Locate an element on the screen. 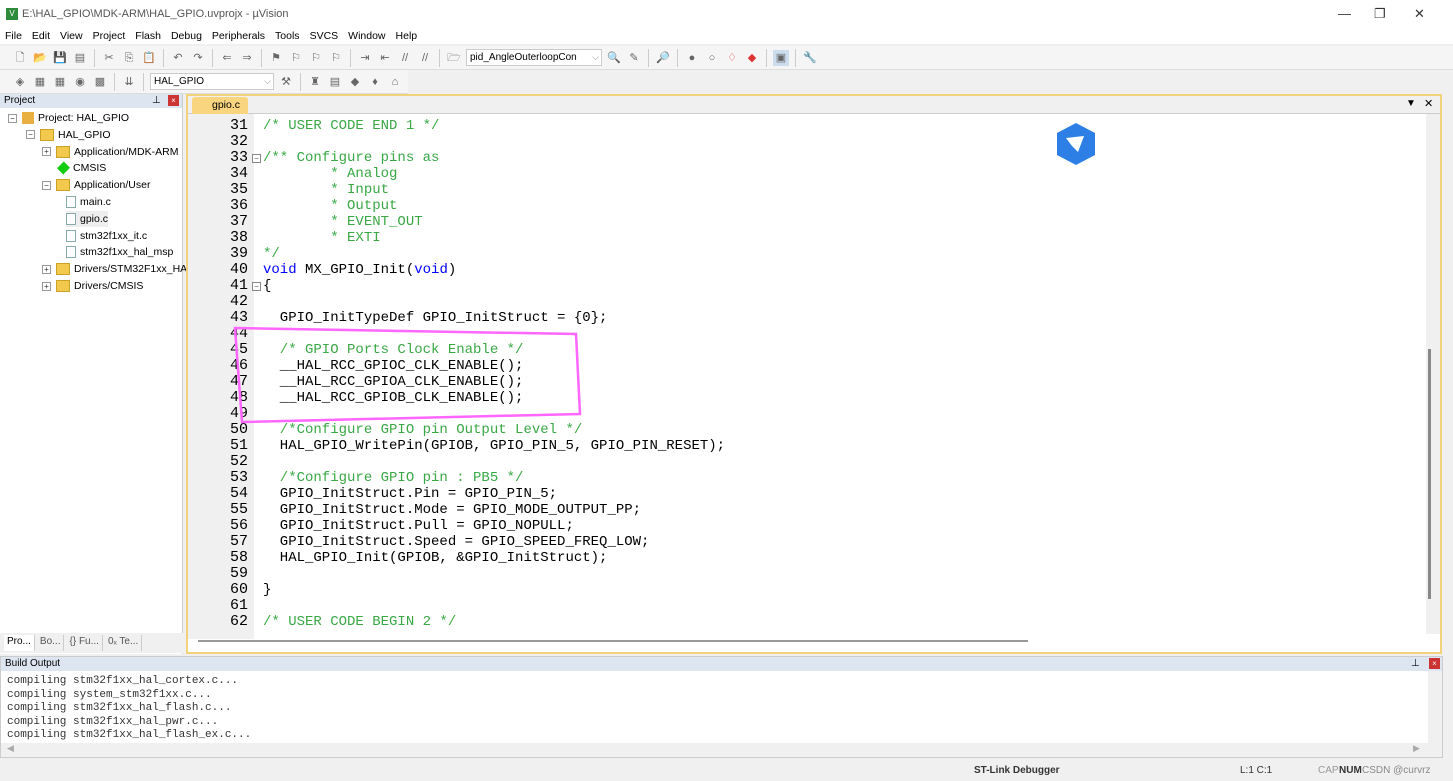 The image size is (1453, 781). tree-item: stm32f1xx_hal_msp is located at coordinates (119, 252).